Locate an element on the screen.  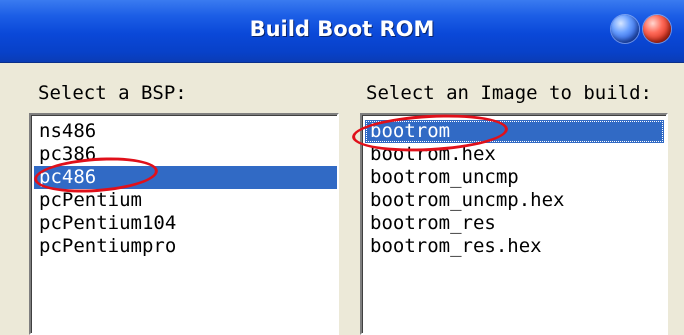
bsp-item-pc386: pc386 is located at coordinates (67, 154).